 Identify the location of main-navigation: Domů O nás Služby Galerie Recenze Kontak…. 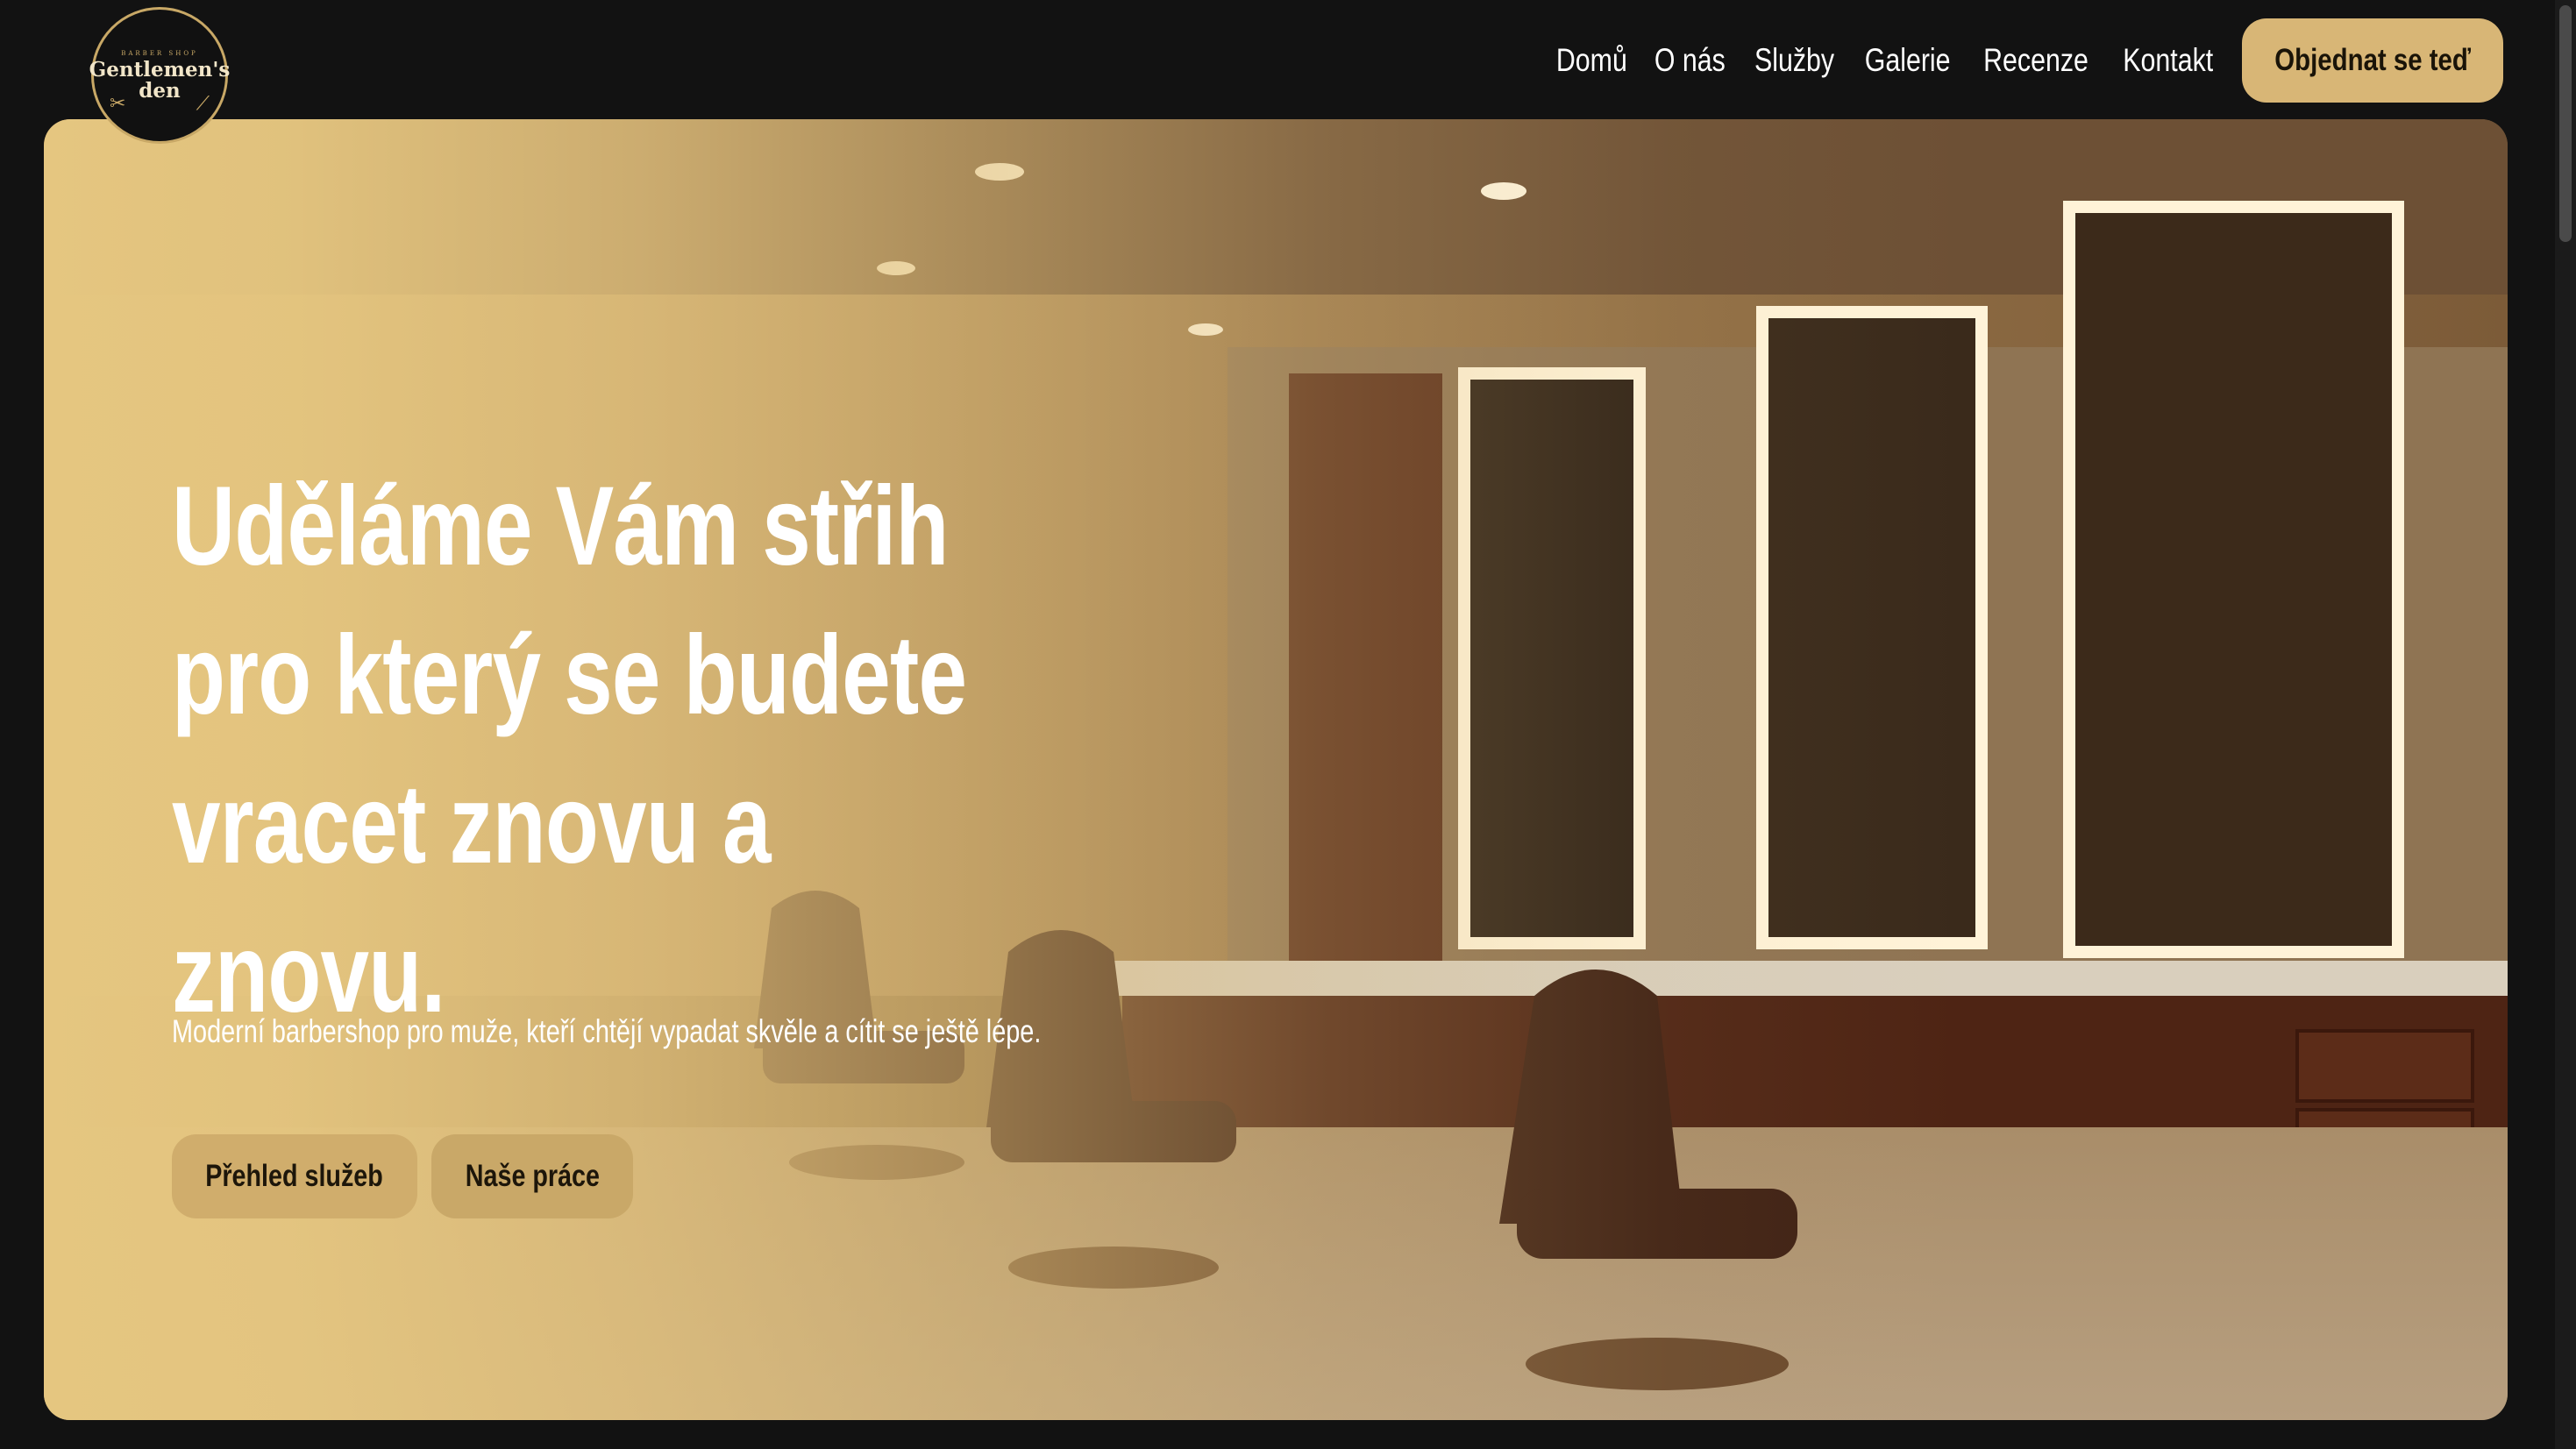
(2025, 60).